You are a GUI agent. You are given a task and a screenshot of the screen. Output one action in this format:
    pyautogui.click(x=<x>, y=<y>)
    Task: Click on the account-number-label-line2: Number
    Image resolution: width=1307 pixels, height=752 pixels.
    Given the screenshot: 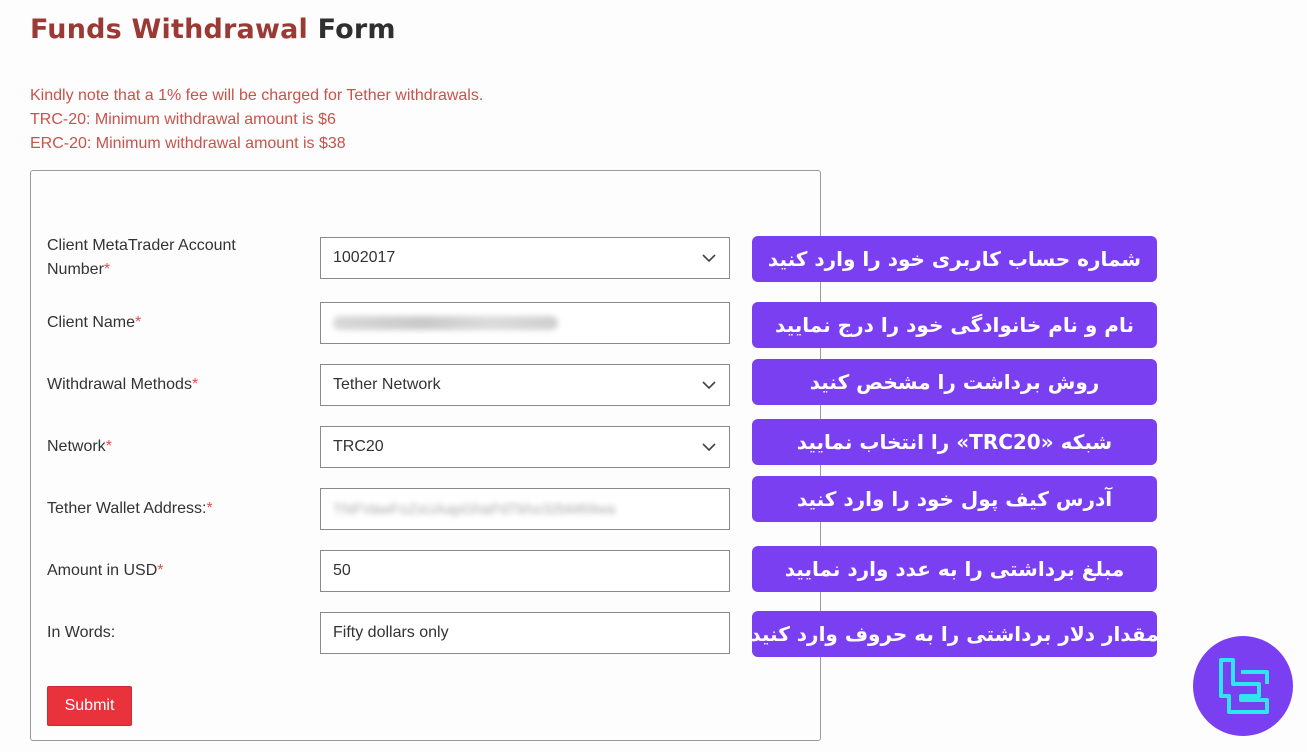 What is the action you would take?
    pyautogui.click(x=75, y=269)
    